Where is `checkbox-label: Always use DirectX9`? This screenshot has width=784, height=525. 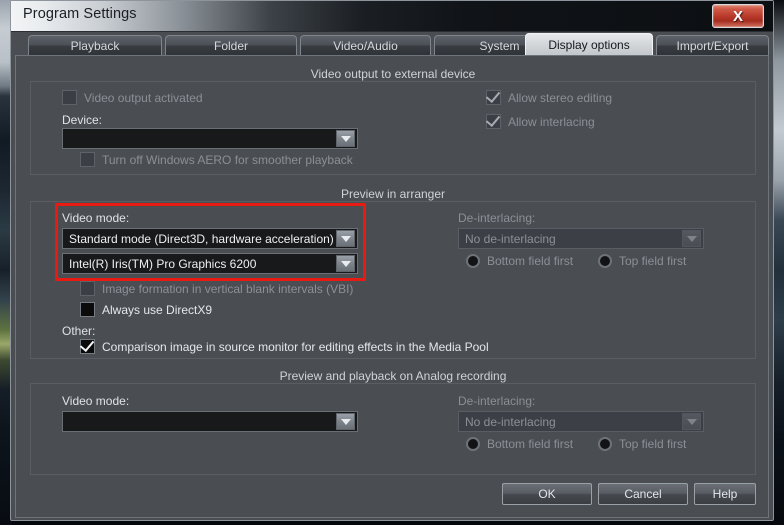
checkbox-label: Always use DirectX9 is located at coordinates (157, 309).